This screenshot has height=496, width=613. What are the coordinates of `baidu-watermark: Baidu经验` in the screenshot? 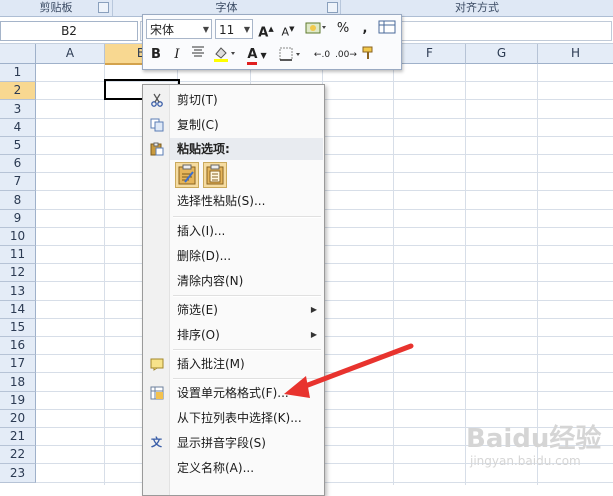 It's located at (534, 439).